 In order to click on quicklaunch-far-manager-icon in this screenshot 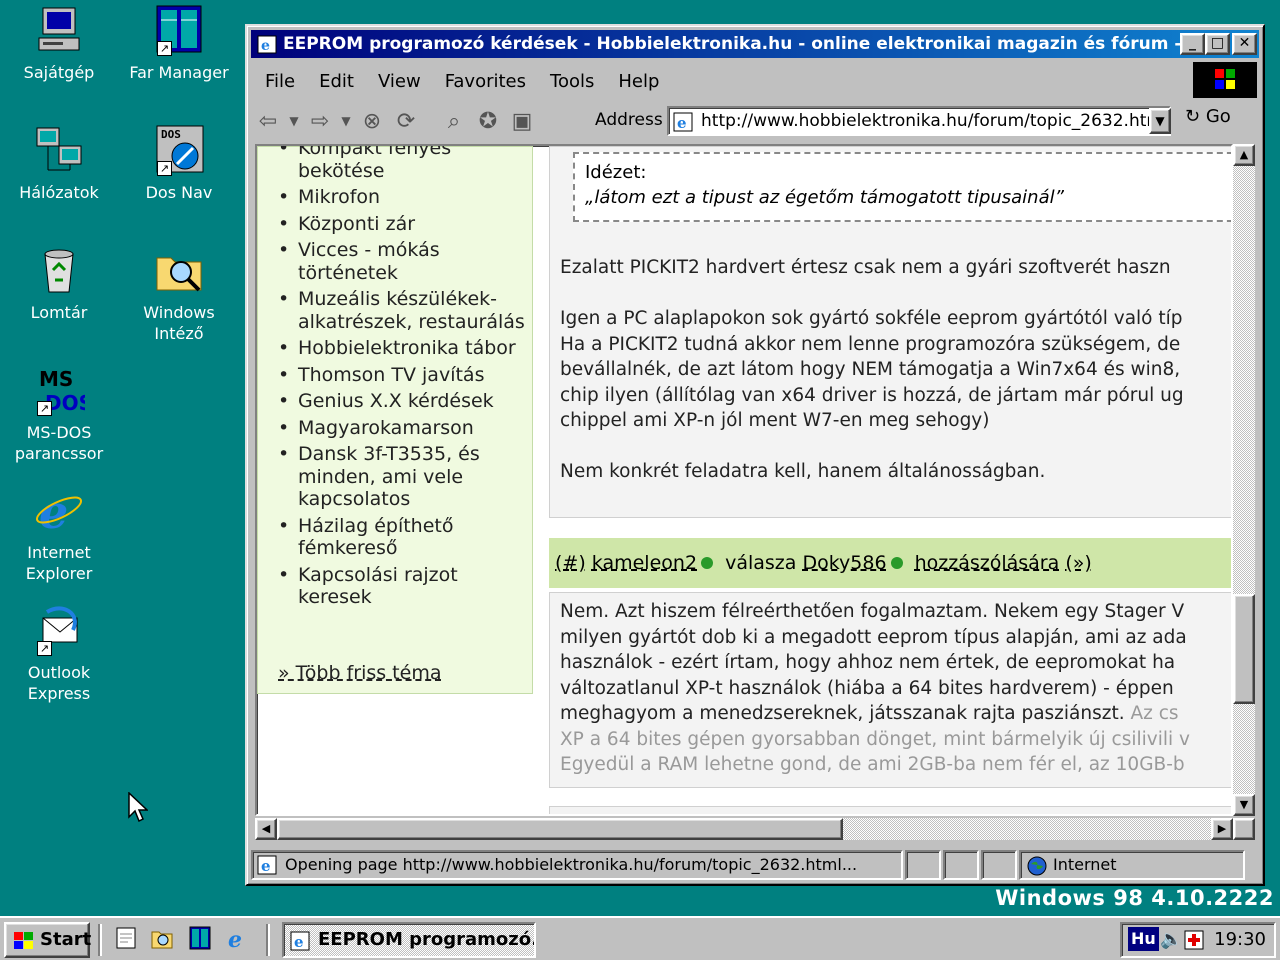, I will do `click(200, 938)`.